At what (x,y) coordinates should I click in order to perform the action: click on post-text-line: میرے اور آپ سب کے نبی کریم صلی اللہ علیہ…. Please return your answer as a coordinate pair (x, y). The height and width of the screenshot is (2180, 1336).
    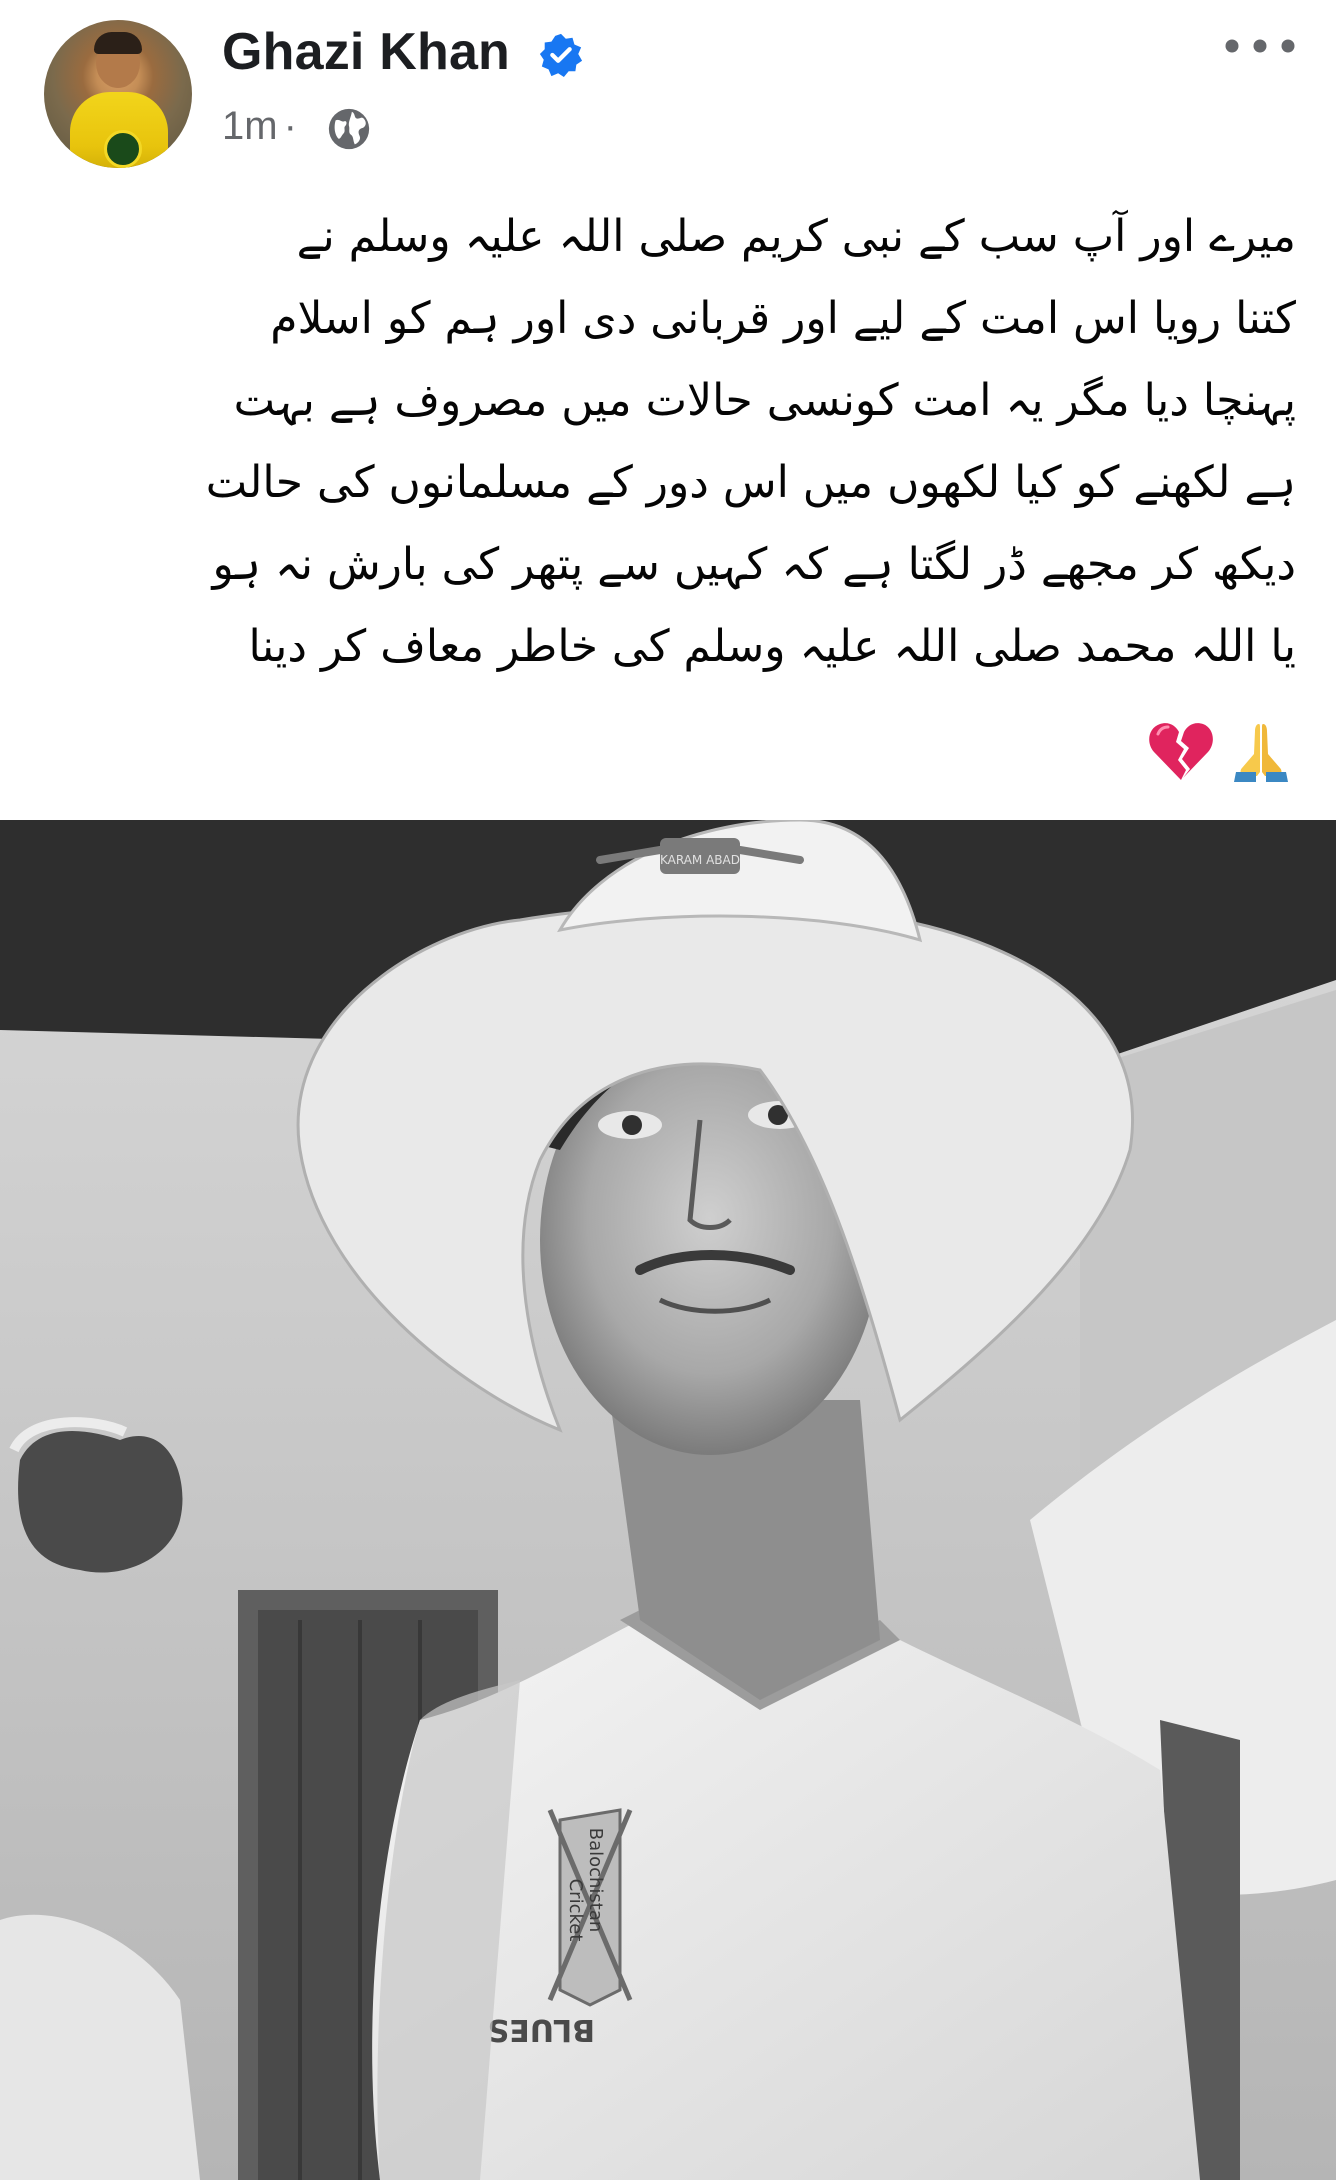
    Looking at the image, I should click on (796, 236).